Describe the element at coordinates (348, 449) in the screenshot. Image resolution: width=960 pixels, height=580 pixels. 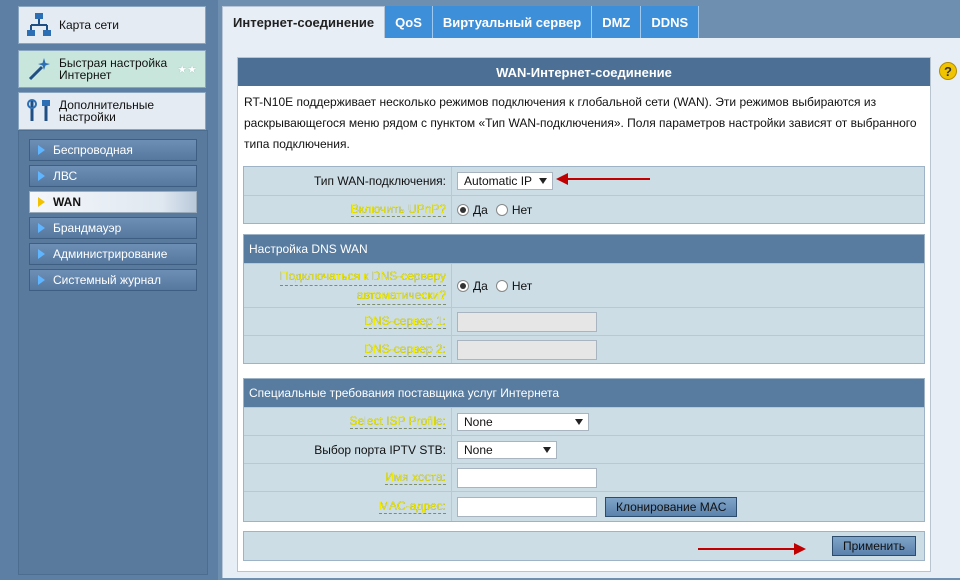
I see `iptv-label: Выбор порта IPTV STB:` at that location.